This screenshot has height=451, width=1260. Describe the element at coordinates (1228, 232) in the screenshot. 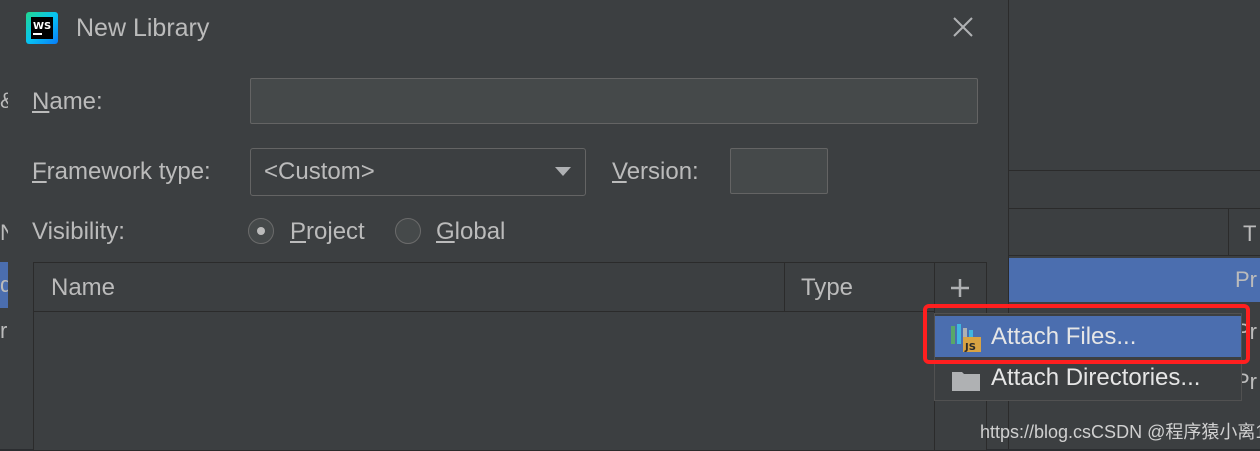

I see `background-header-separator` at that location.